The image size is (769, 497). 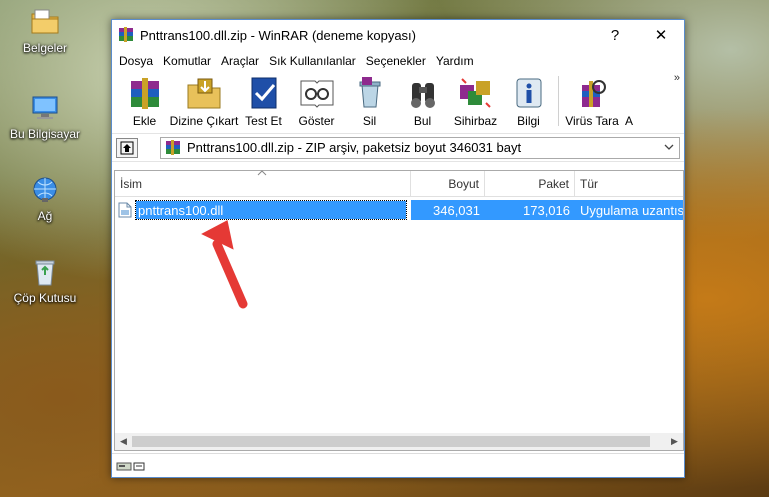 What do you see at coordinates (669, 148) in the screenshot?
I see `chevron-down-icon` at bounding box center [669, 148].